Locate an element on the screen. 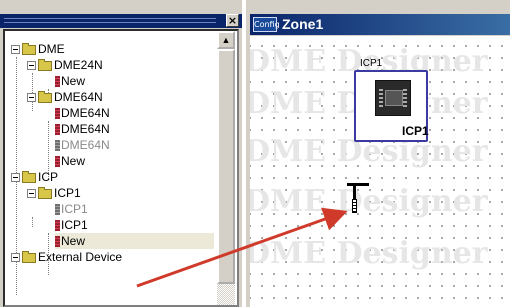 The image size is (510, 307). drag-arrow is located at coordinates (242, 247).